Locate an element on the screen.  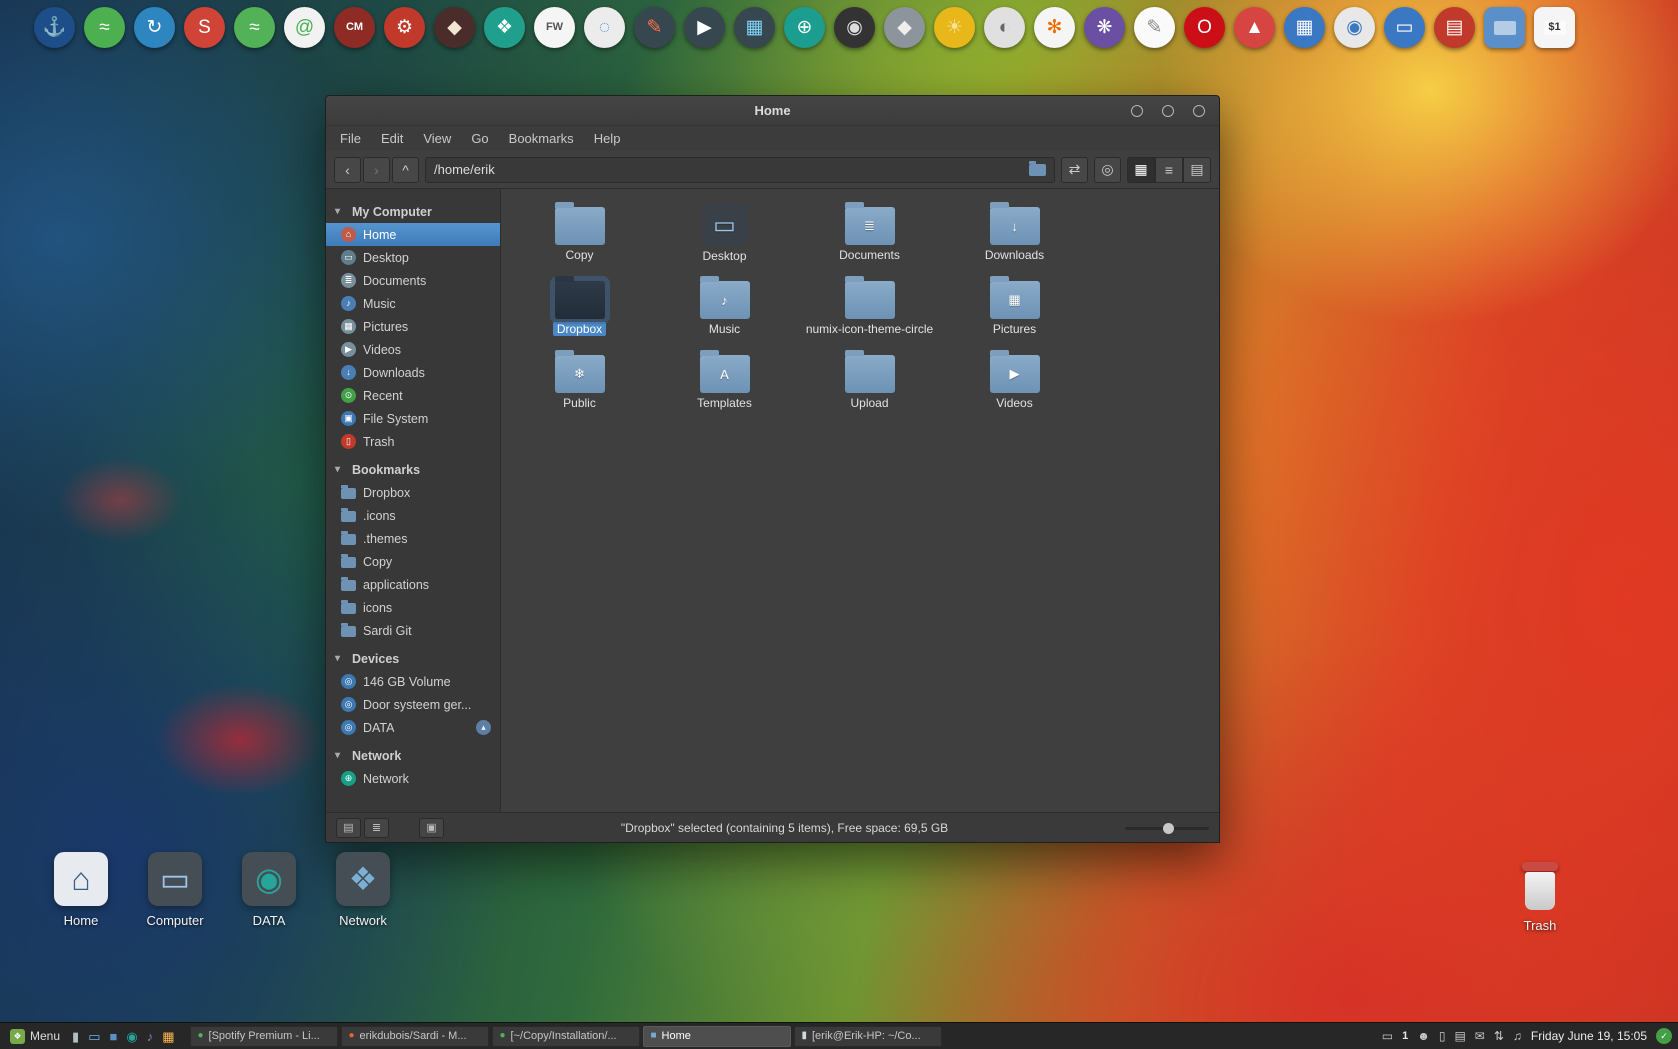
file-downloads: ↓ Downloads is located at coordinates (1014, 238).